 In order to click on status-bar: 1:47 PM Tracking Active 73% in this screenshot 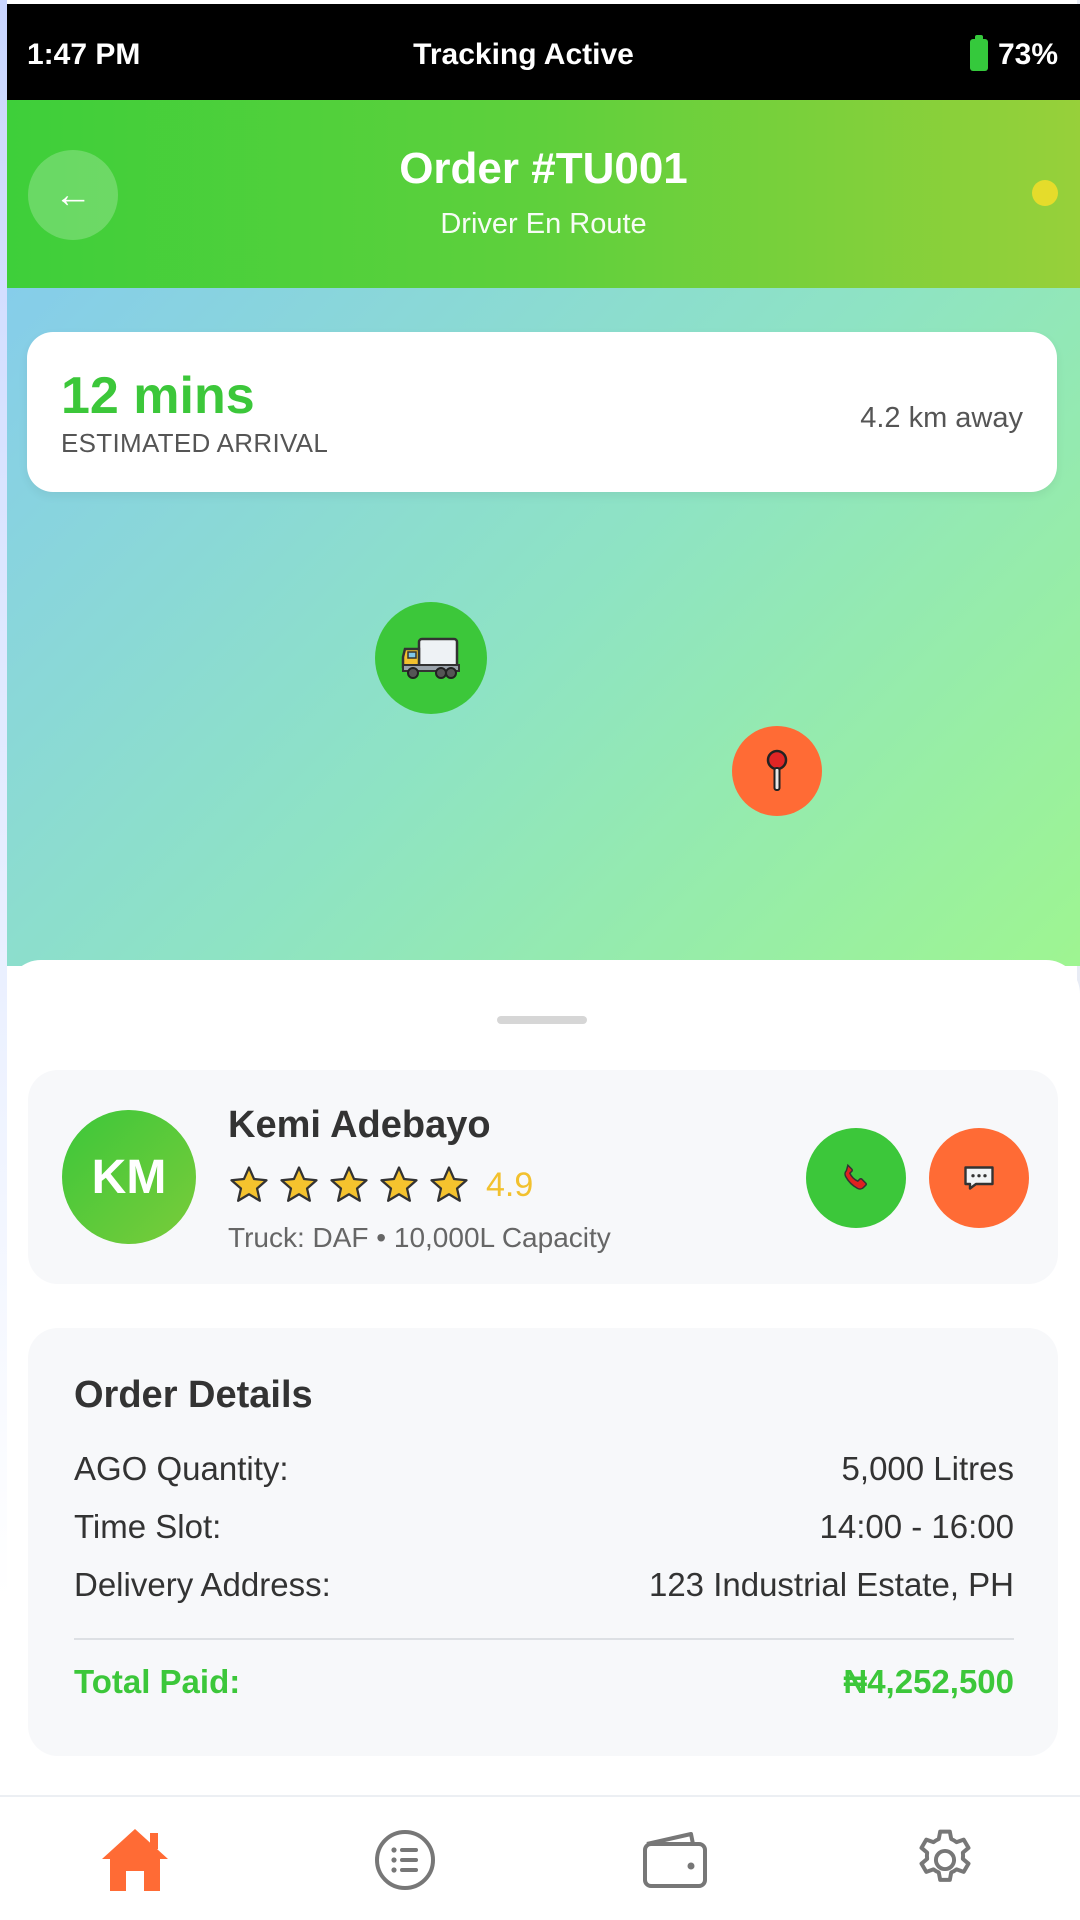, I will do `click(543, 52)`.